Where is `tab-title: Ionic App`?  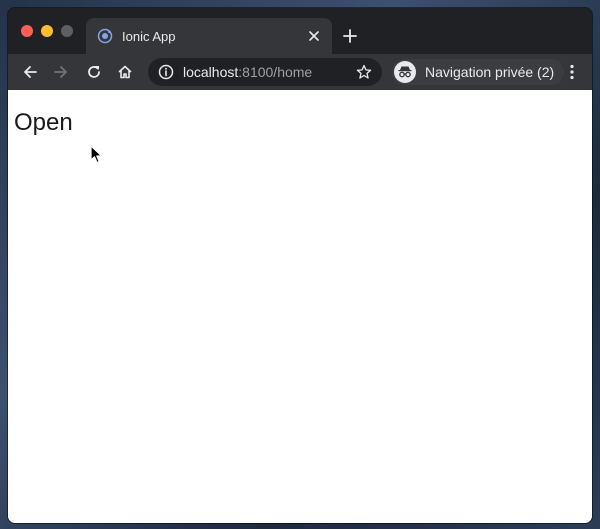
tab-title: Ionic App is located at coordinates (149, 36).